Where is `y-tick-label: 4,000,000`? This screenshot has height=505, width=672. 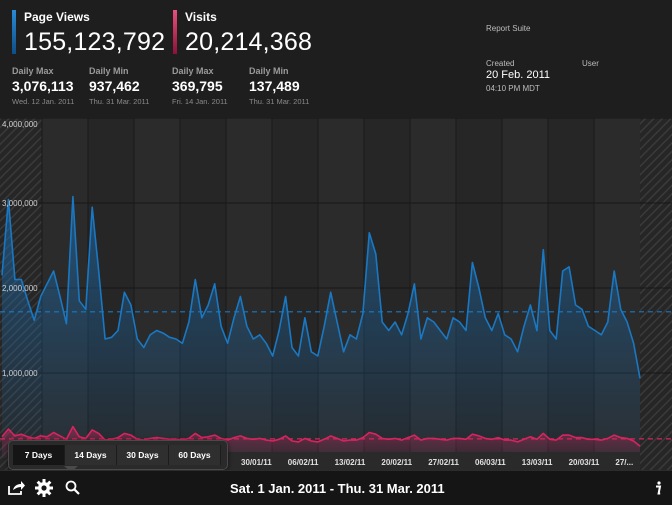
y-tick-label: 4,000,000 is located at coordinates (20, 124).